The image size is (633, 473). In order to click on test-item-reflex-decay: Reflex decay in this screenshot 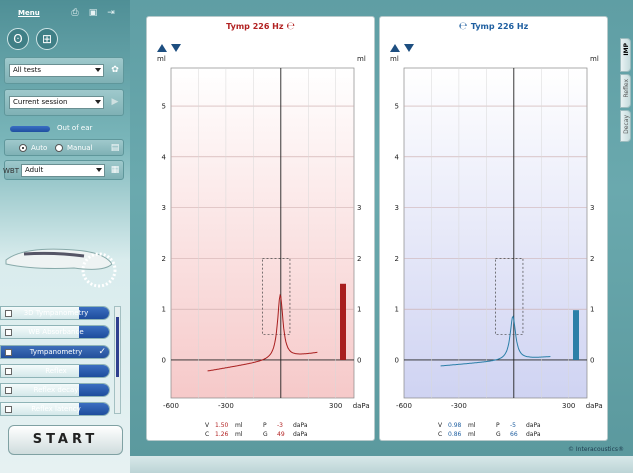, I will do `click(55, 390)`.